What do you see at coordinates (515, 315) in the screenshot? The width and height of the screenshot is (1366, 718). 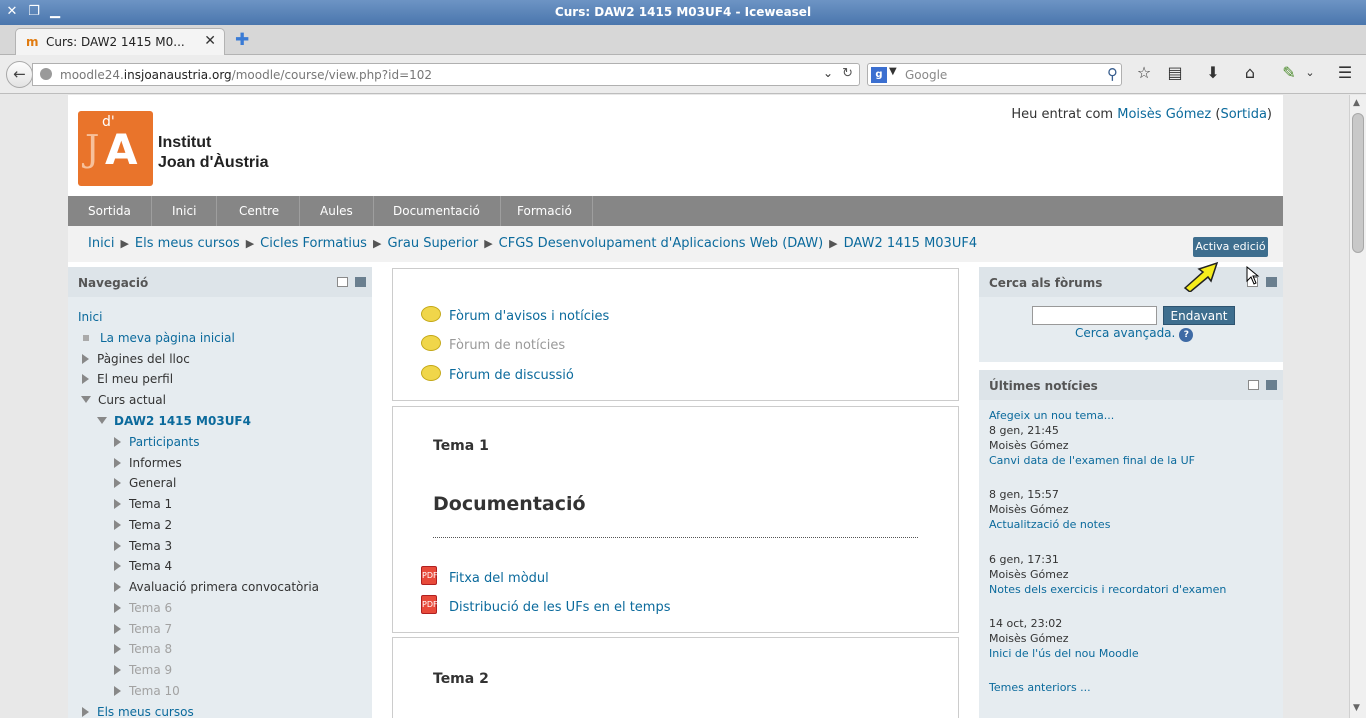 I see `activity-forum-avisos: Fòrum d'avisos i notícies` at bounding box center [515, 315].